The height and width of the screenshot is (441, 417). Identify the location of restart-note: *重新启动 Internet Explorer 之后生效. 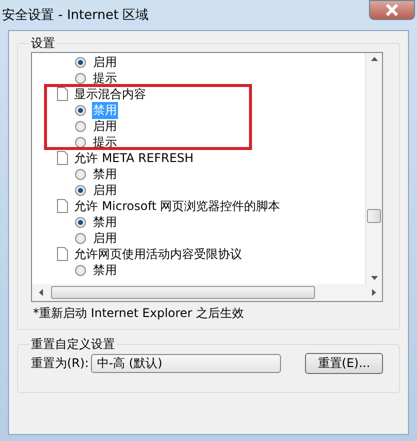
(139, 313).